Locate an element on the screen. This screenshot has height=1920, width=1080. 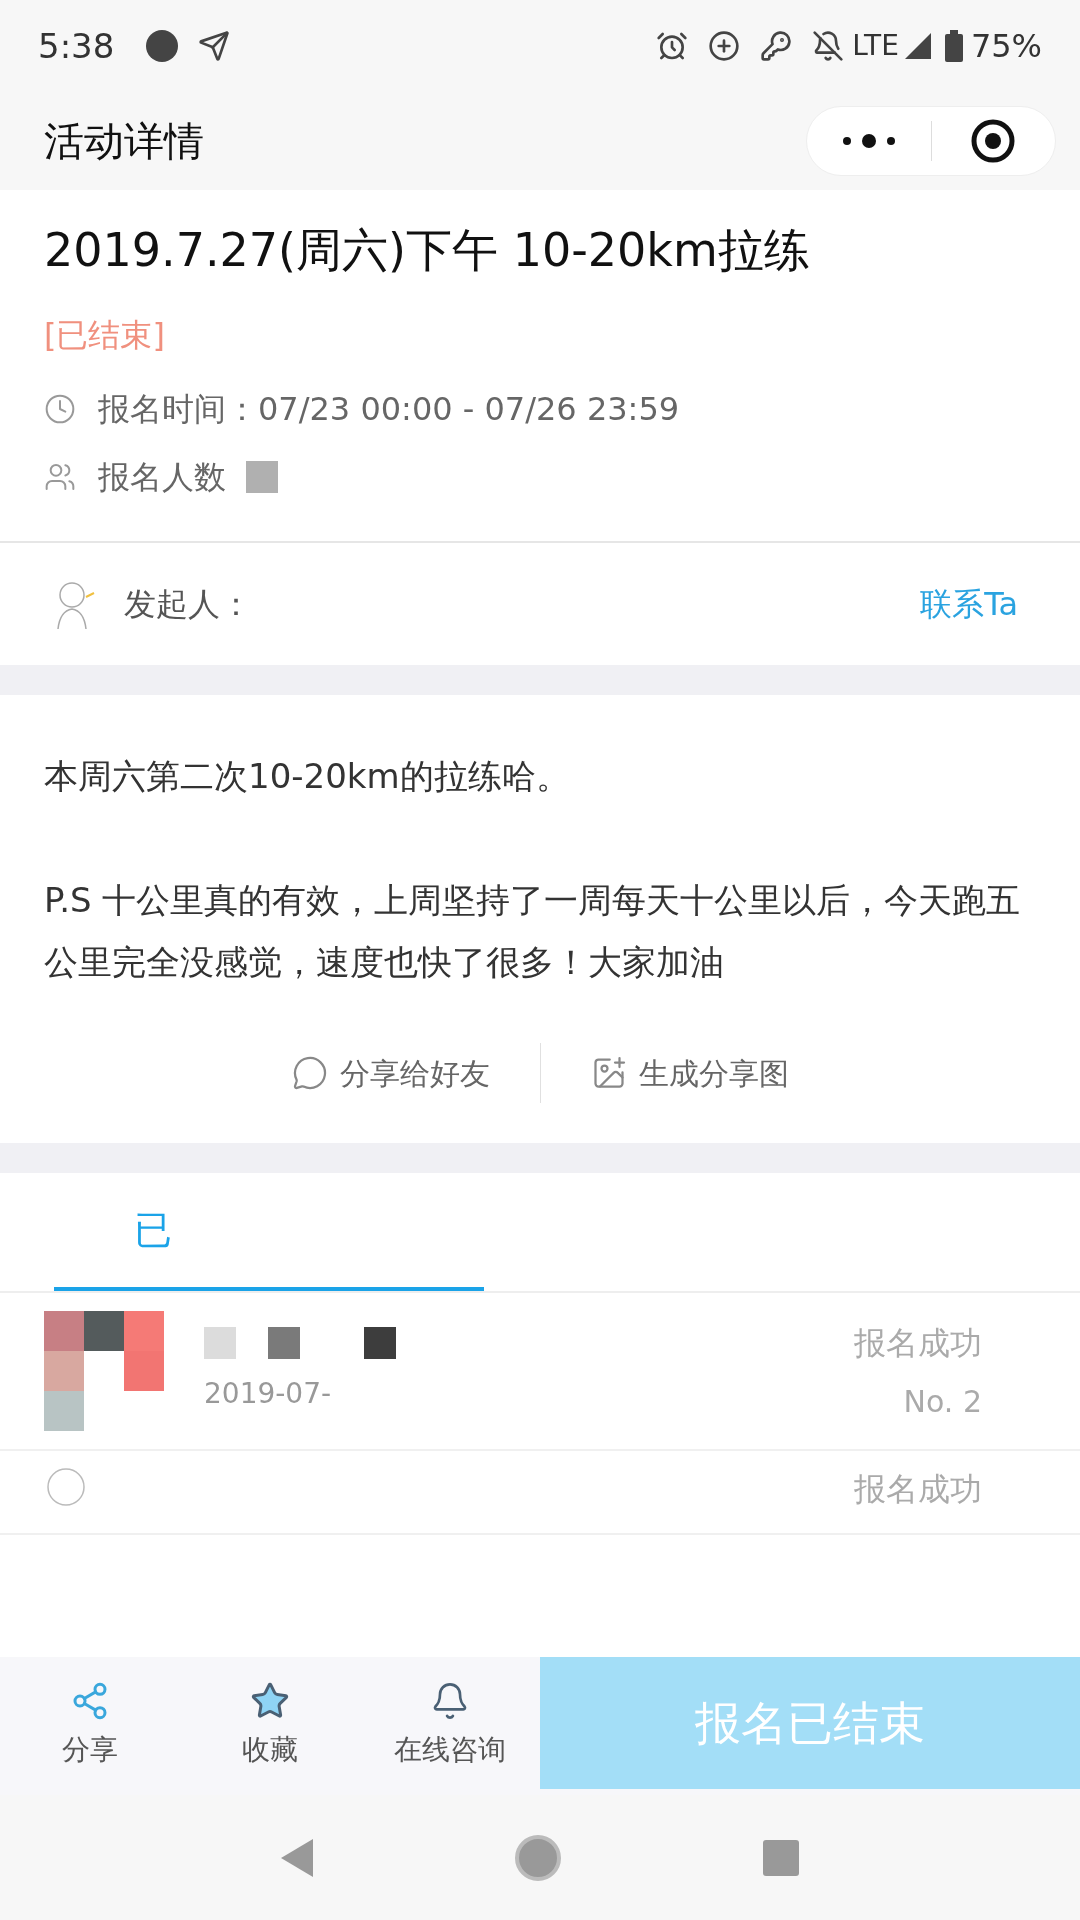
bottom-action-button: 在线咨询 is located at coordinates (450, 1726).